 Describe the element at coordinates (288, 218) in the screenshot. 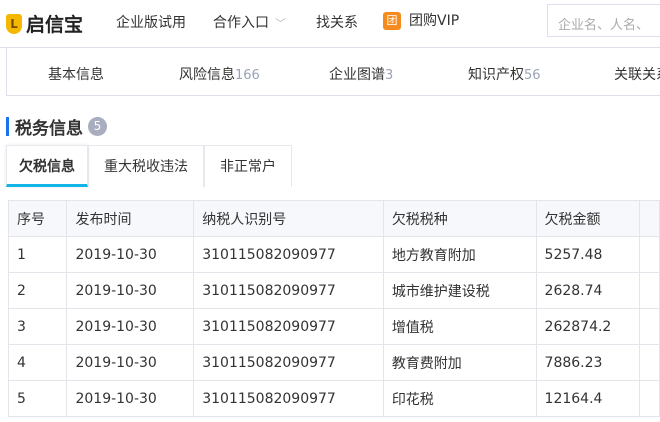

I see `col-taxpayer-id: 纳税人识别号` at that location.